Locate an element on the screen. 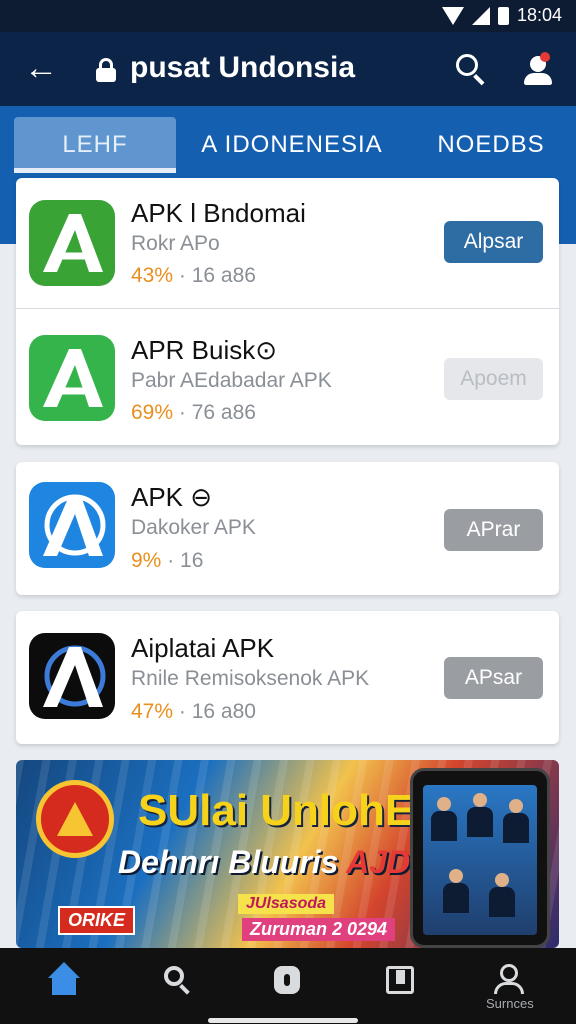 This screenshot has width=576, height=1024. app-meta: 47% · 16 a80 is located at coordinates (193, 712).